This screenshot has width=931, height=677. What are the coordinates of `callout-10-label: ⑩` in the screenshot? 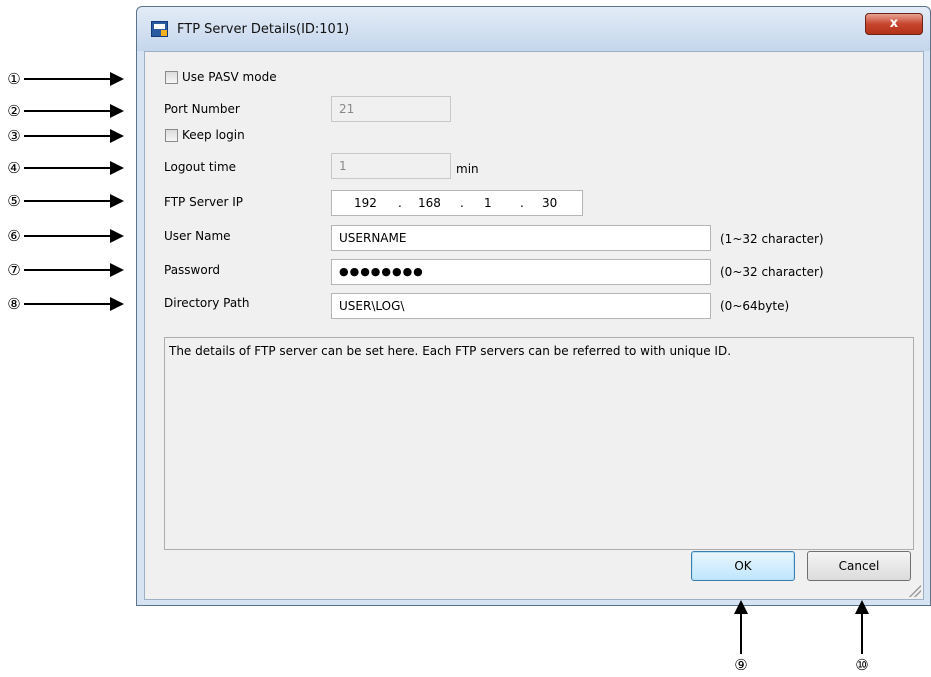 It's located at (862, 665).